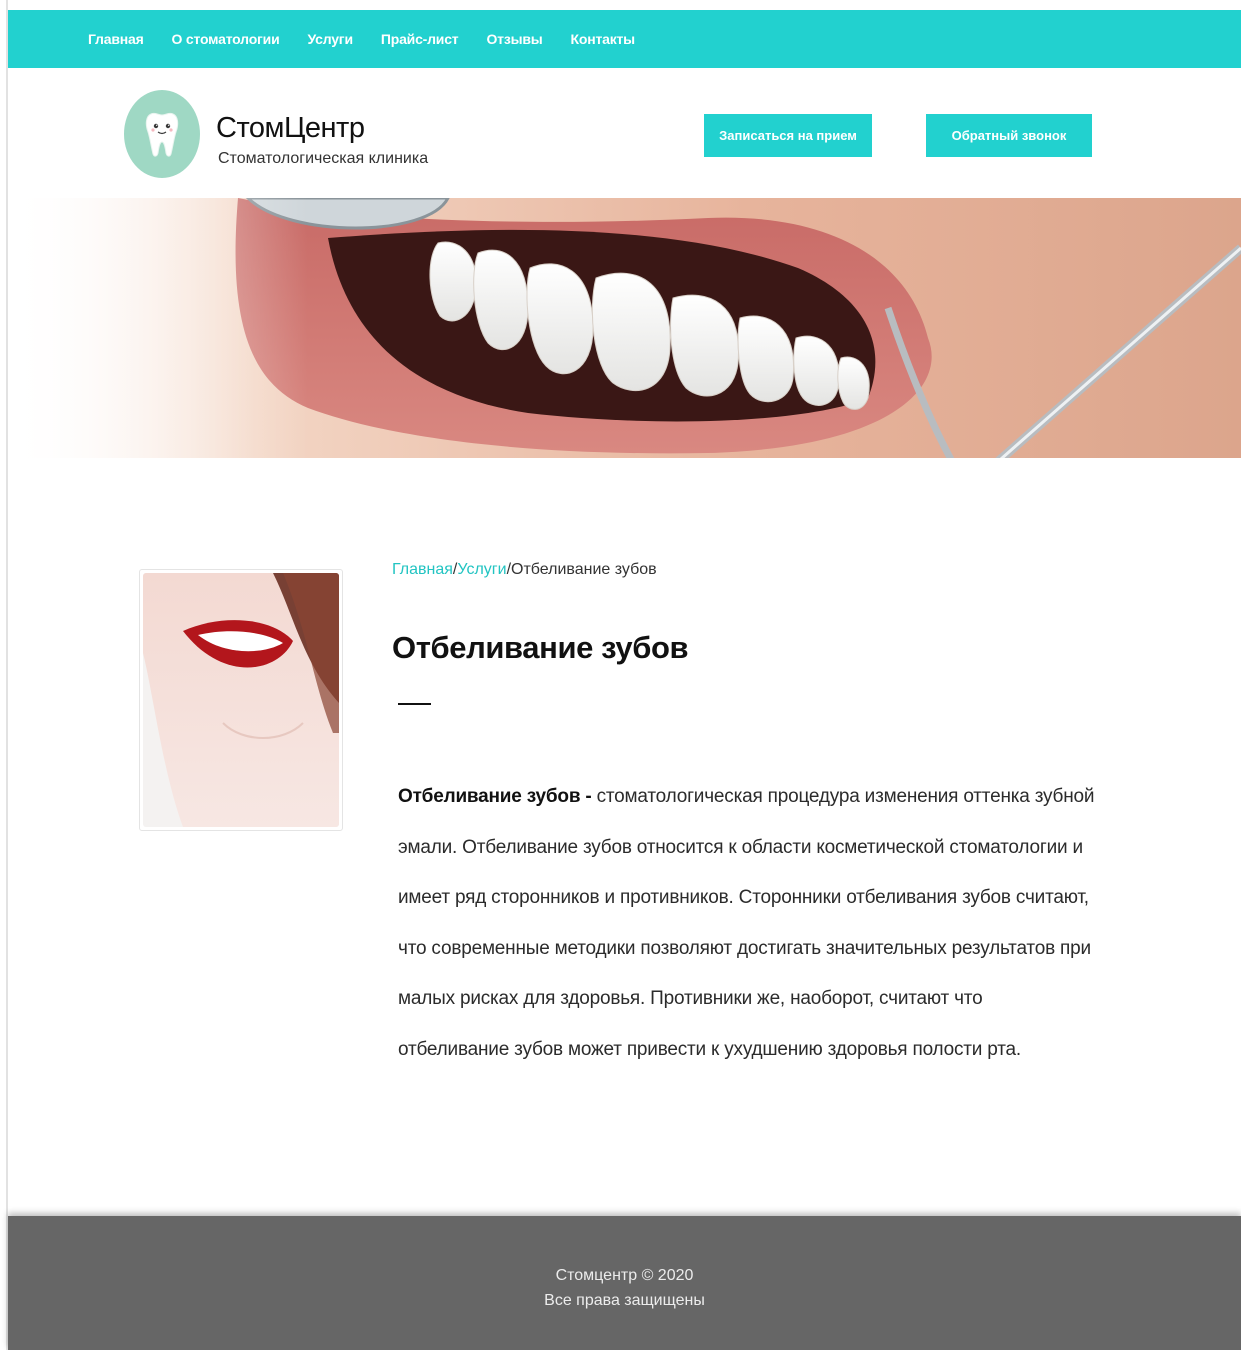 This screenshot has width=1241, height=1350. Describe the element at coordinates (290, 128) in the screenshot. I see `brand-title: СтомЦентр` at that location.